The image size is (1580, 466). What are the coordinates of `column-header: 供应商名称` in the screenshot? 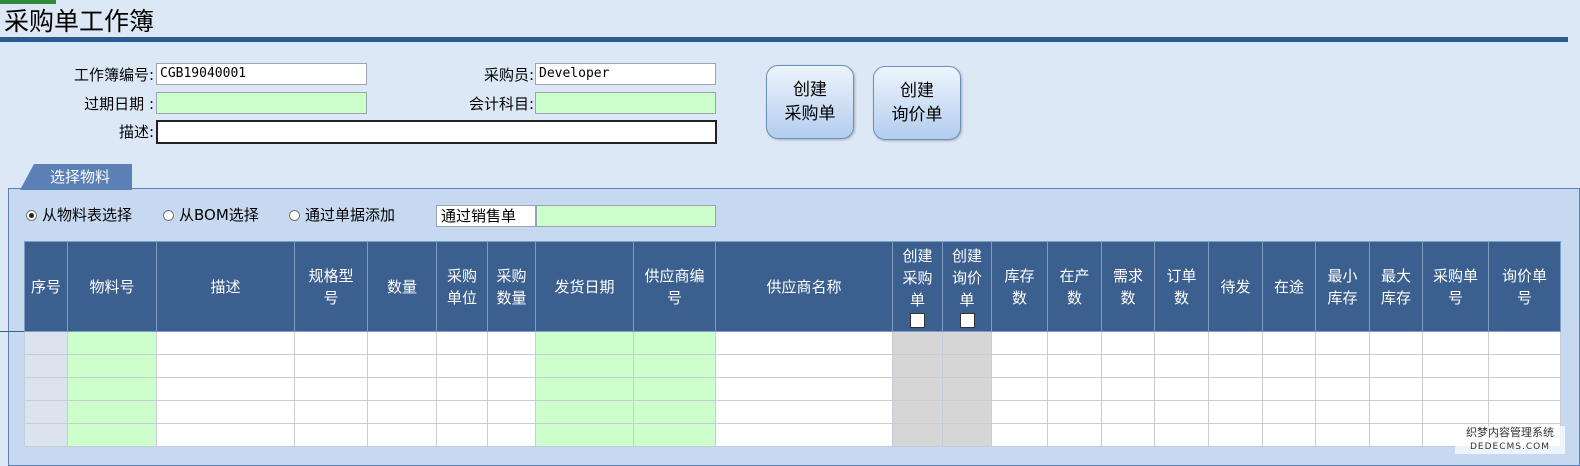 It's located at (804, 286).